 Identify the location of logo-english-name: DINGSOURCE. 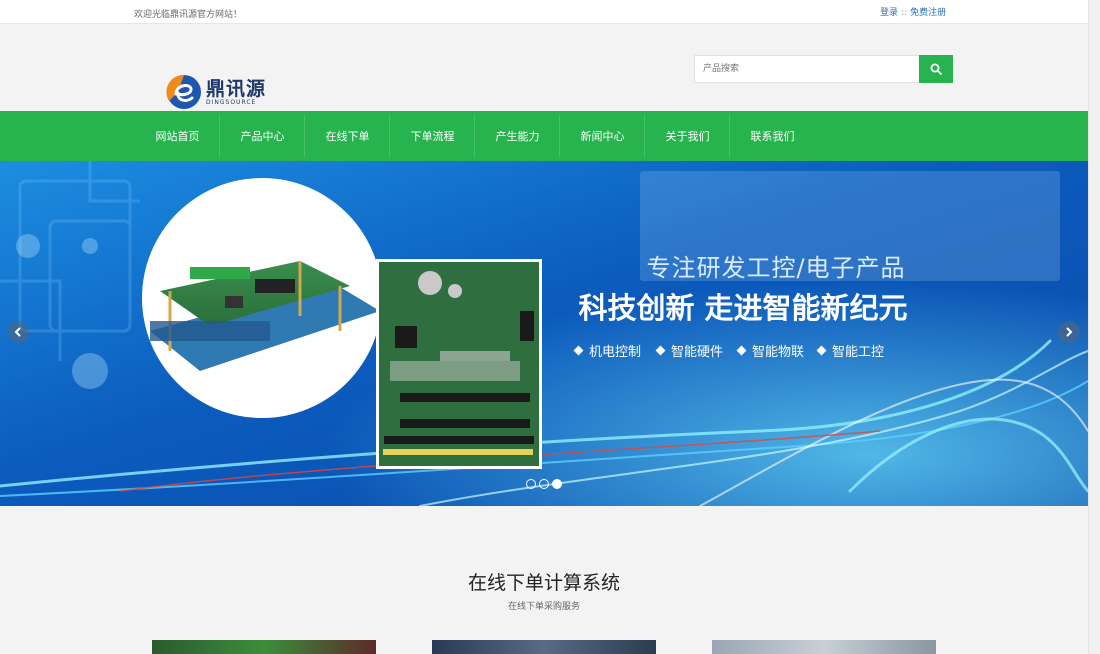
(231, 102).